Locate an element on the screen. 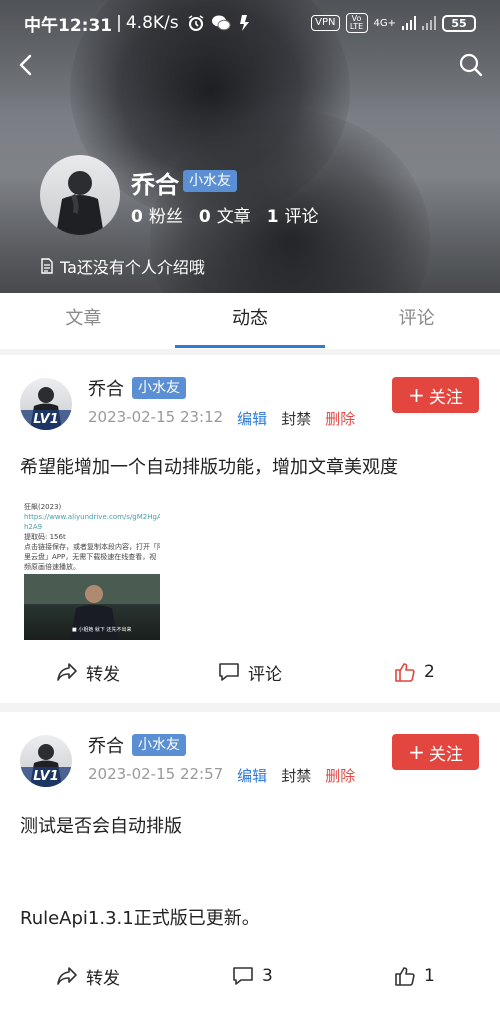 Image resolution: width=500 pixels, height=1018 pixels. profile-bio: Ta还没有个人介绍哦 is located at coordinates (122, 266).